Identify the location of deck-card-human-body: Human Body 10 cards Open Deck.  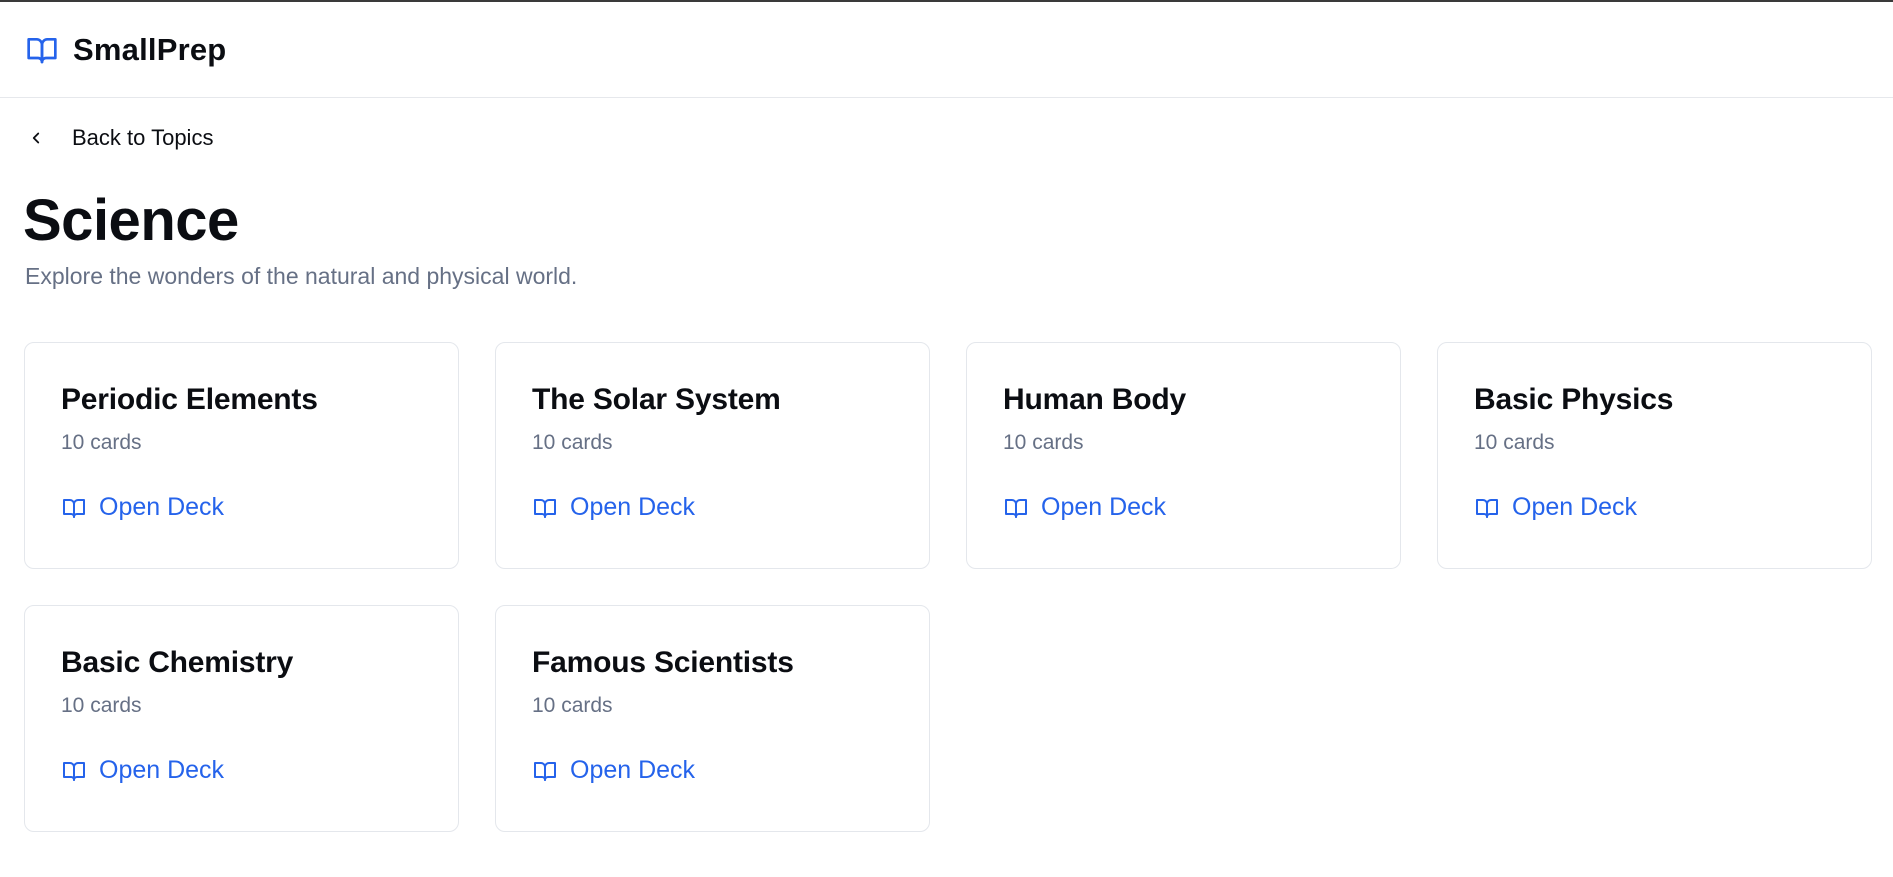
(1183, 455).